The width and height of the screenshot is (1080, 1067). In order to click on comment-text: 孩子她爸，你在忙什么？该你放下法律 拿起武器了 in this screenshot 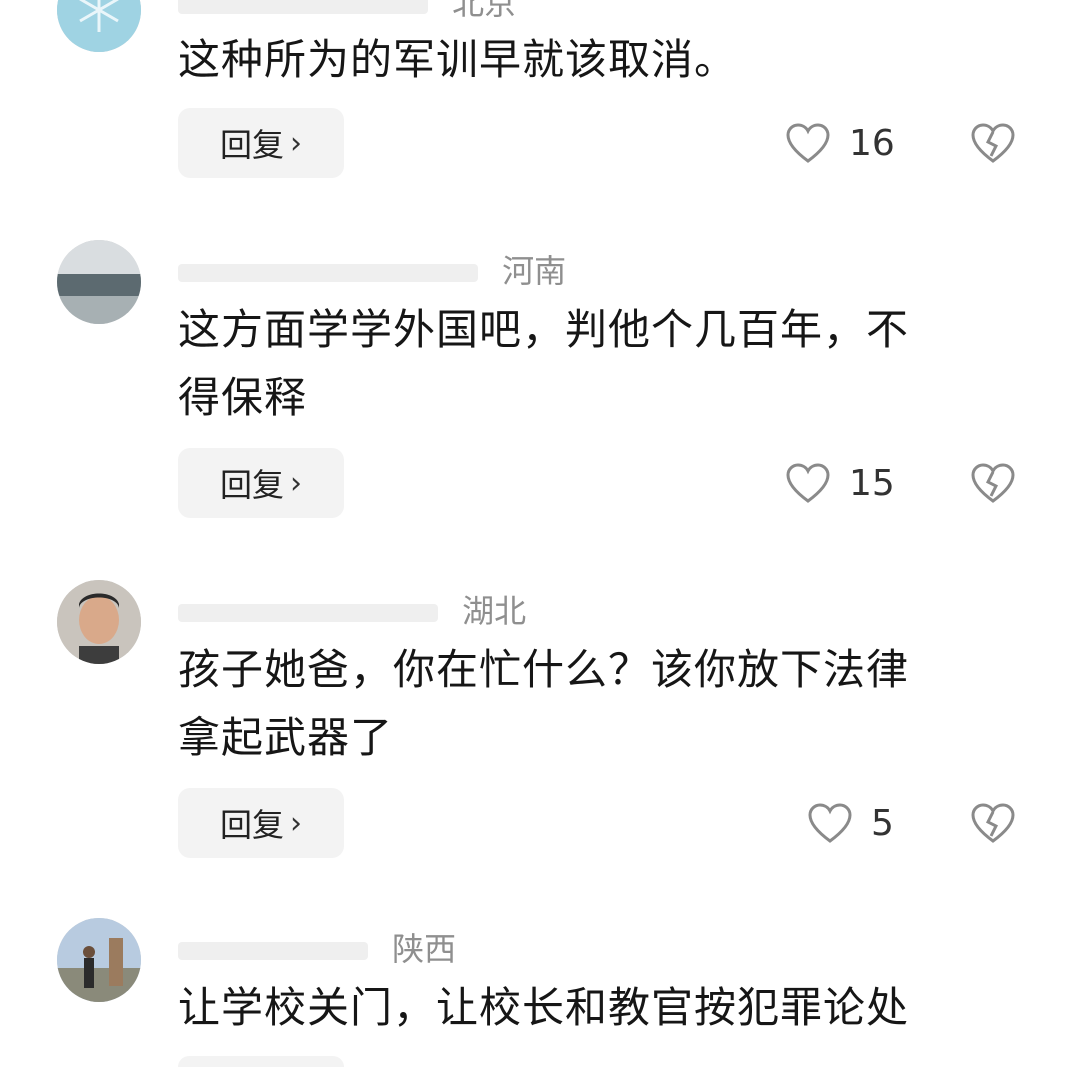, I will do `click(598, 704)`.